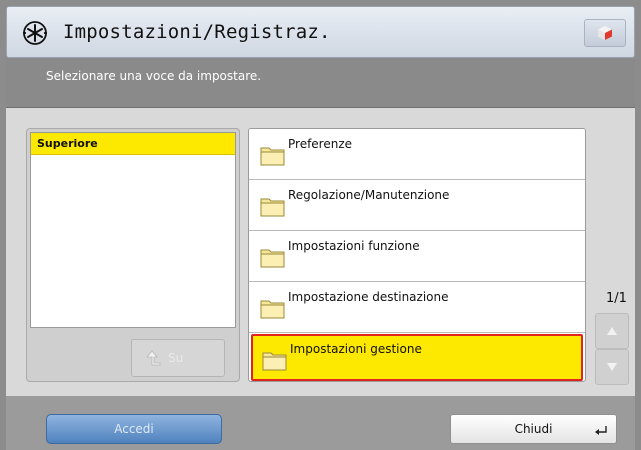 Image resolution: width=641 pixels, height=450 pixels. I want to click on tree-item-label: Superiore, so click(67, 143).